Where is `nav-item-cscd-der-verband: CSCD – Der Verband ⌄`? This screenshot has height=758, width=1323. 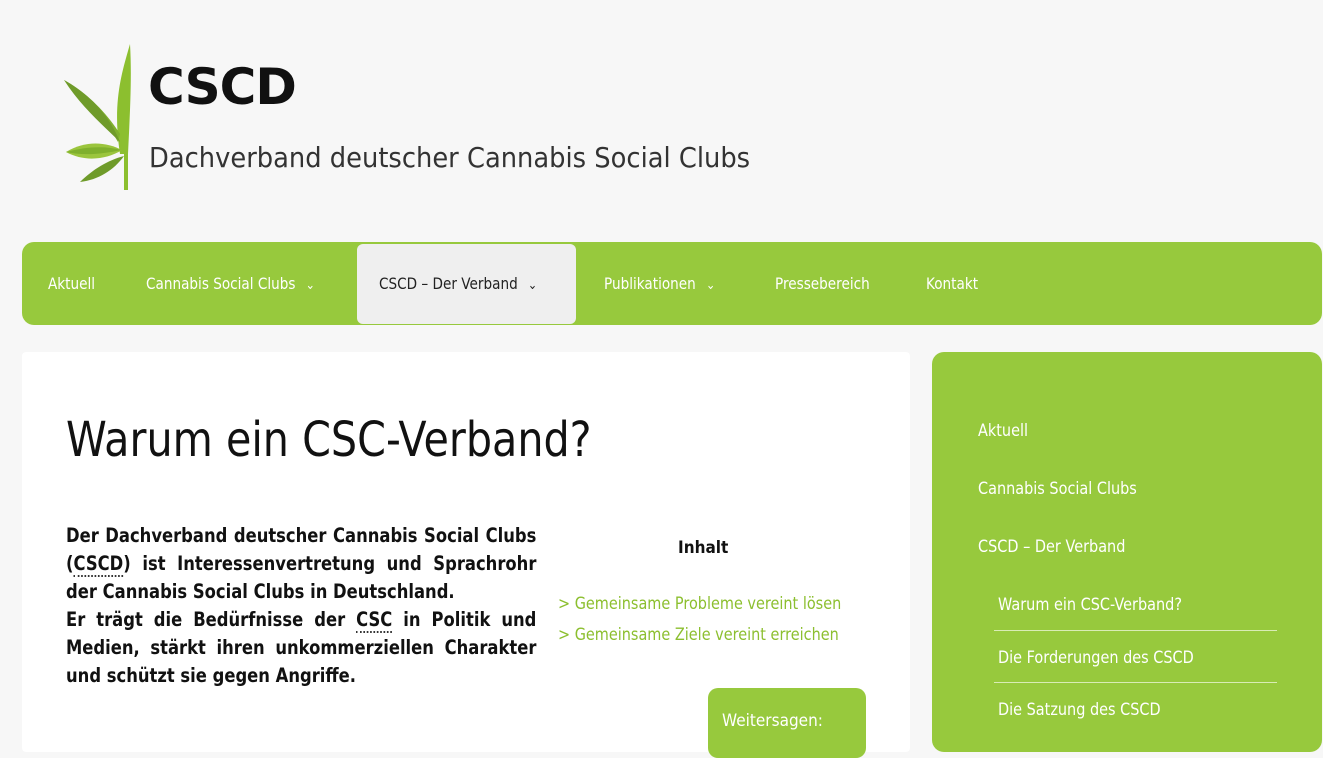
nav-item-cscd-der-verband: CSCD – Der Verband ⌄ is located at coordinates (466, 284).